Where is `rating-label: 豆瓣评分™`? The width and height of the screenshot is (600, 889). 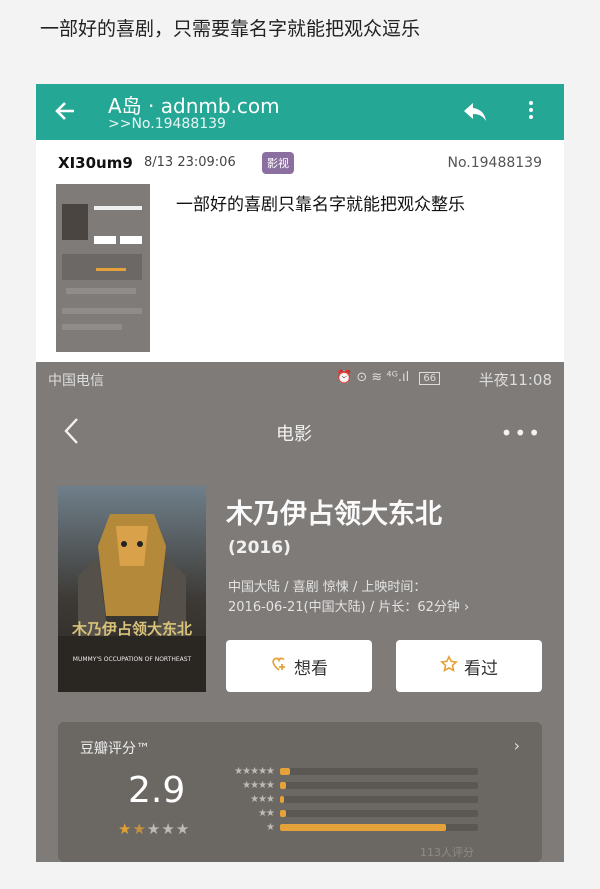 rating-label: 豆瓣评分™ is located at coordinates (115, 749).